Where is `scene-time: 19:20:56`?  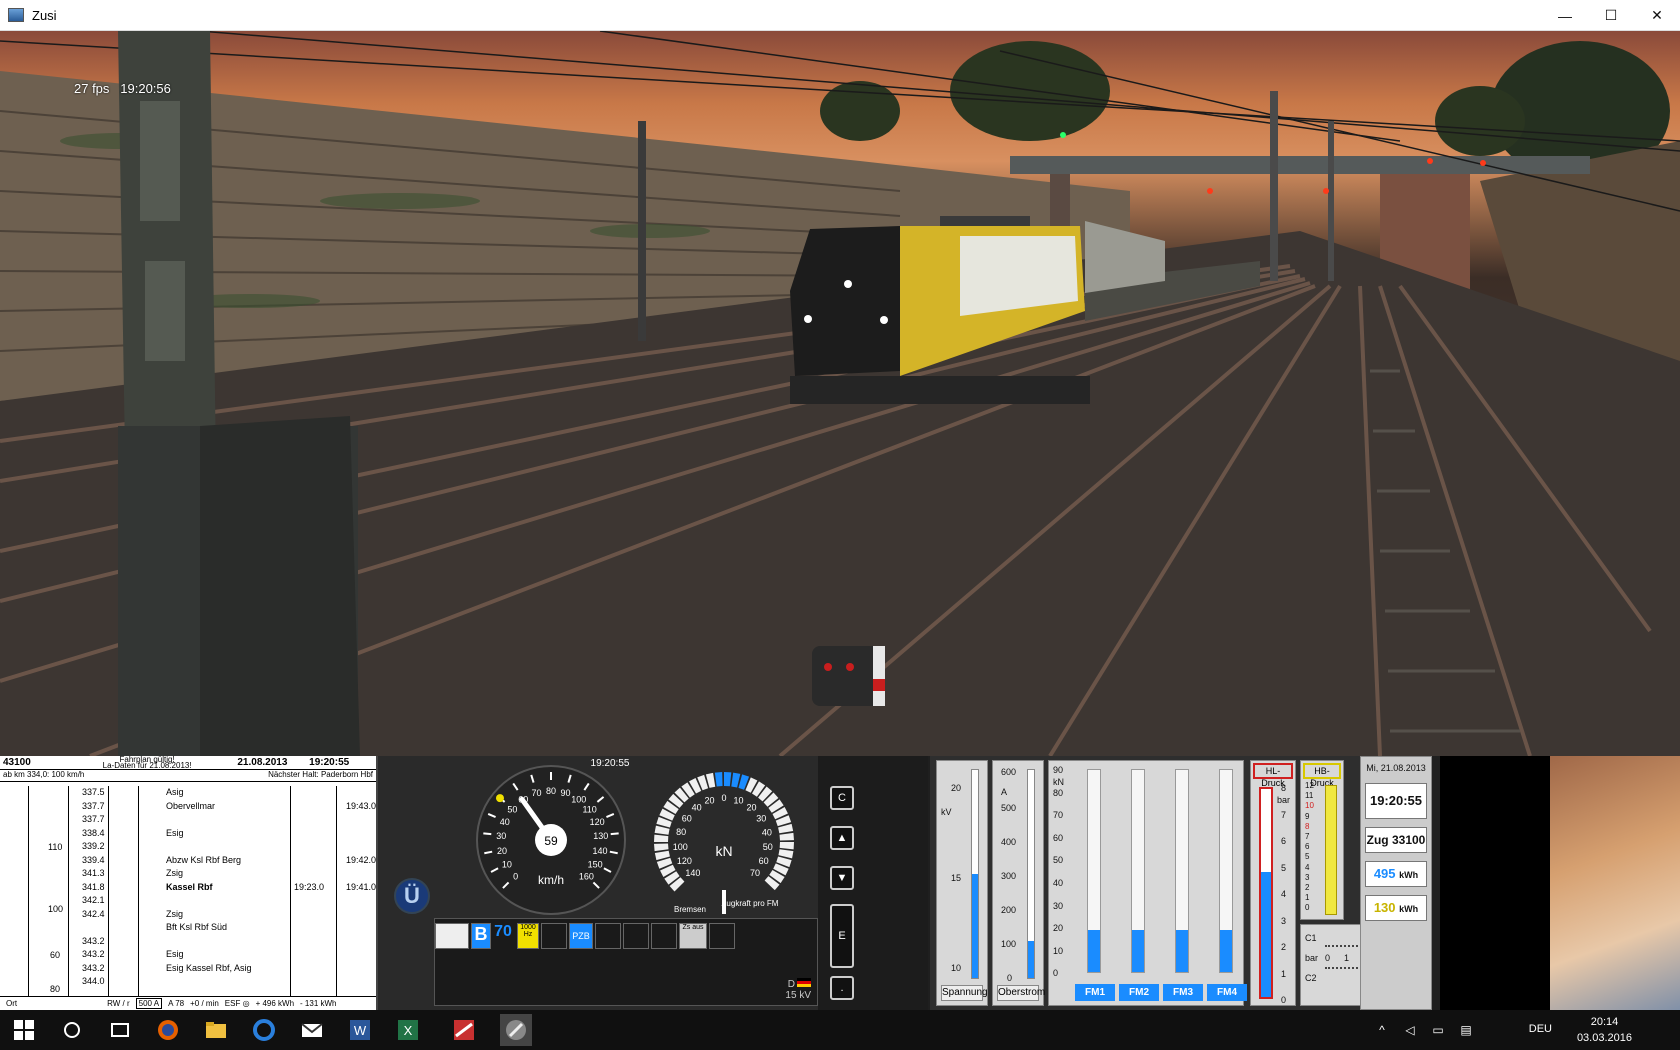 scene-time: 19:20:56 is located at coordinates (145, 88).